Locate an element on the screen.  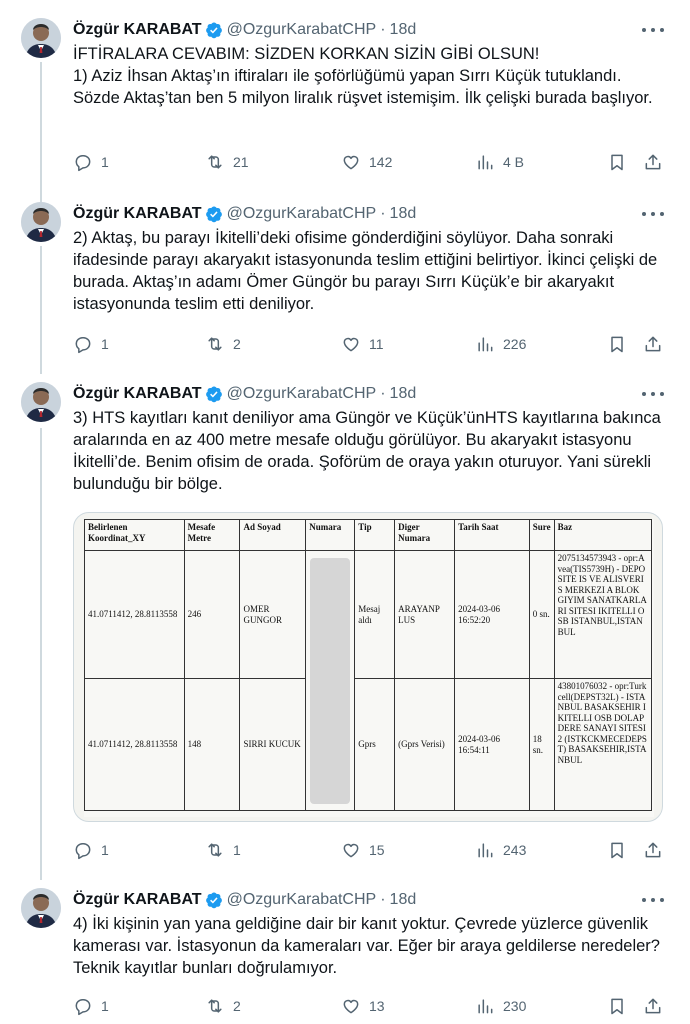
cell-other-number: ARAYANP LUS is located at coordinates (425, 614).